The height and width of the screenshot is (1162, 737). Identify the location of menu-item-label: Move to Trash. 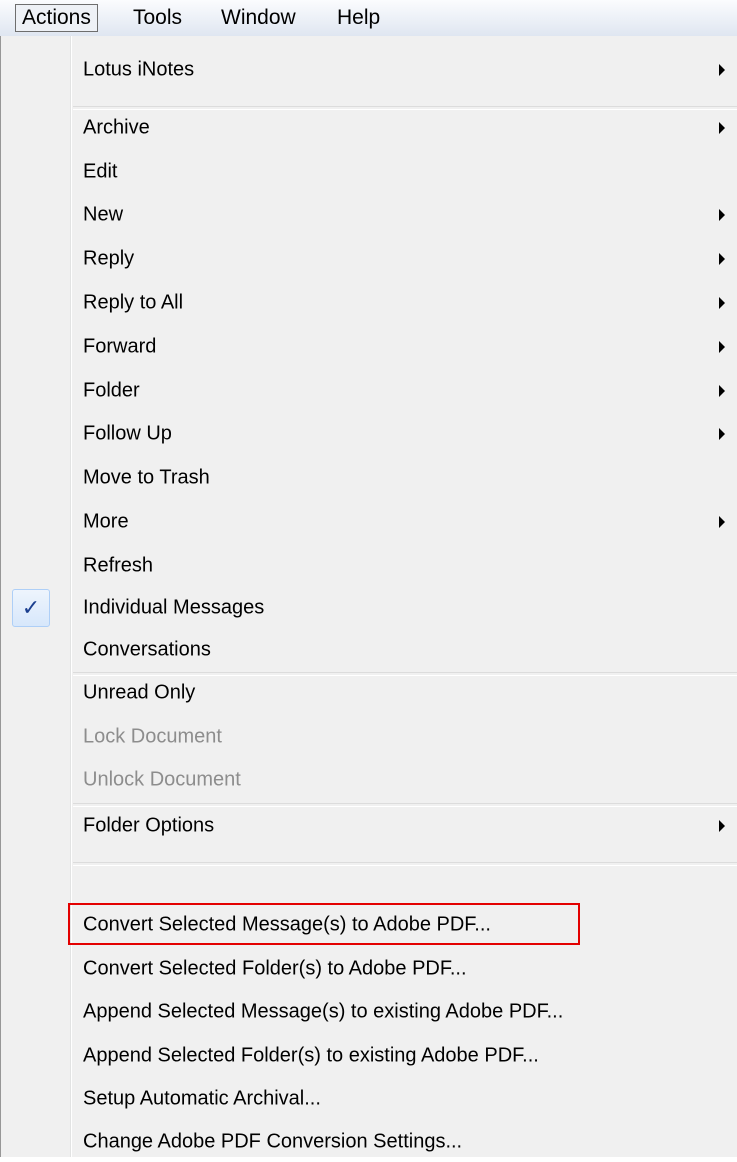
(146, 477).